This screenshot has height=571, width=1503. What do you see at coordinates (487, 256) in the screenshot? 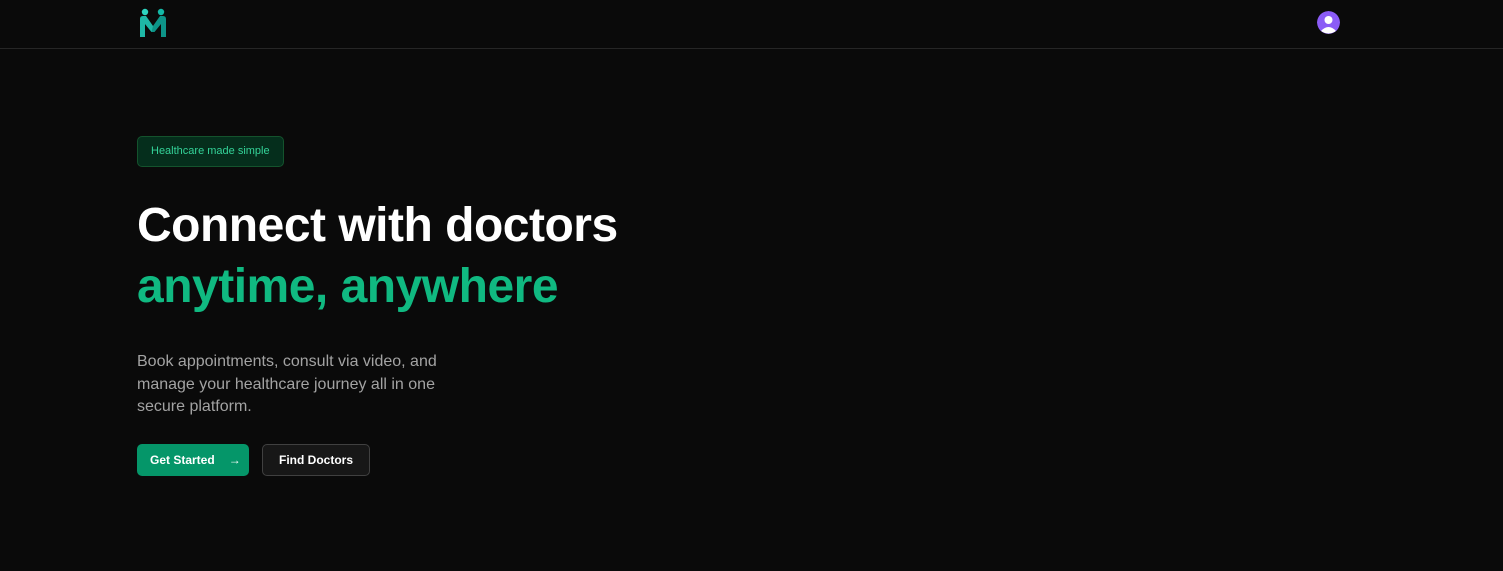
I see `hero-title: Connect with doctors anytime, anywhere` at bounding box center [487, 256].